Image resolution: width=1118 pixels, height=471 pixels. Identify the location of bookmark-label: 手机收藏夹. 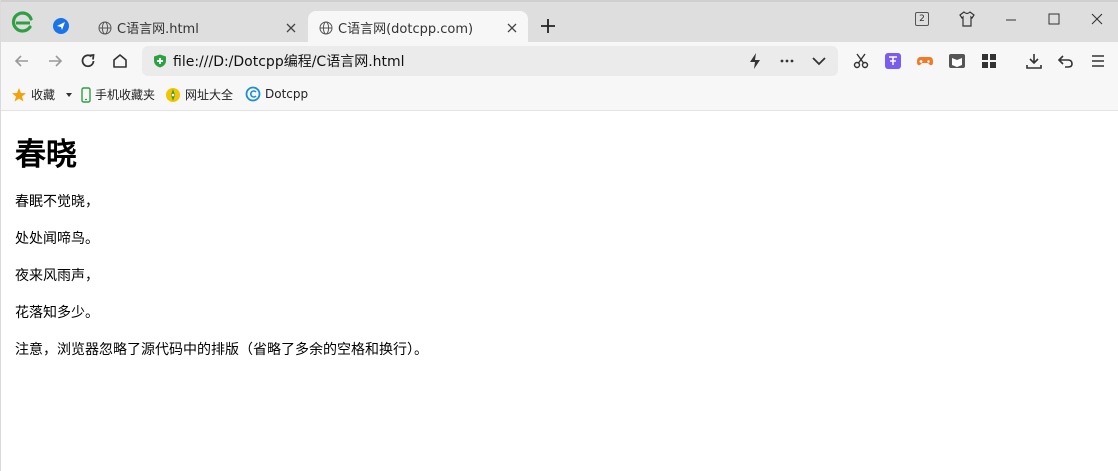
(125, 95).